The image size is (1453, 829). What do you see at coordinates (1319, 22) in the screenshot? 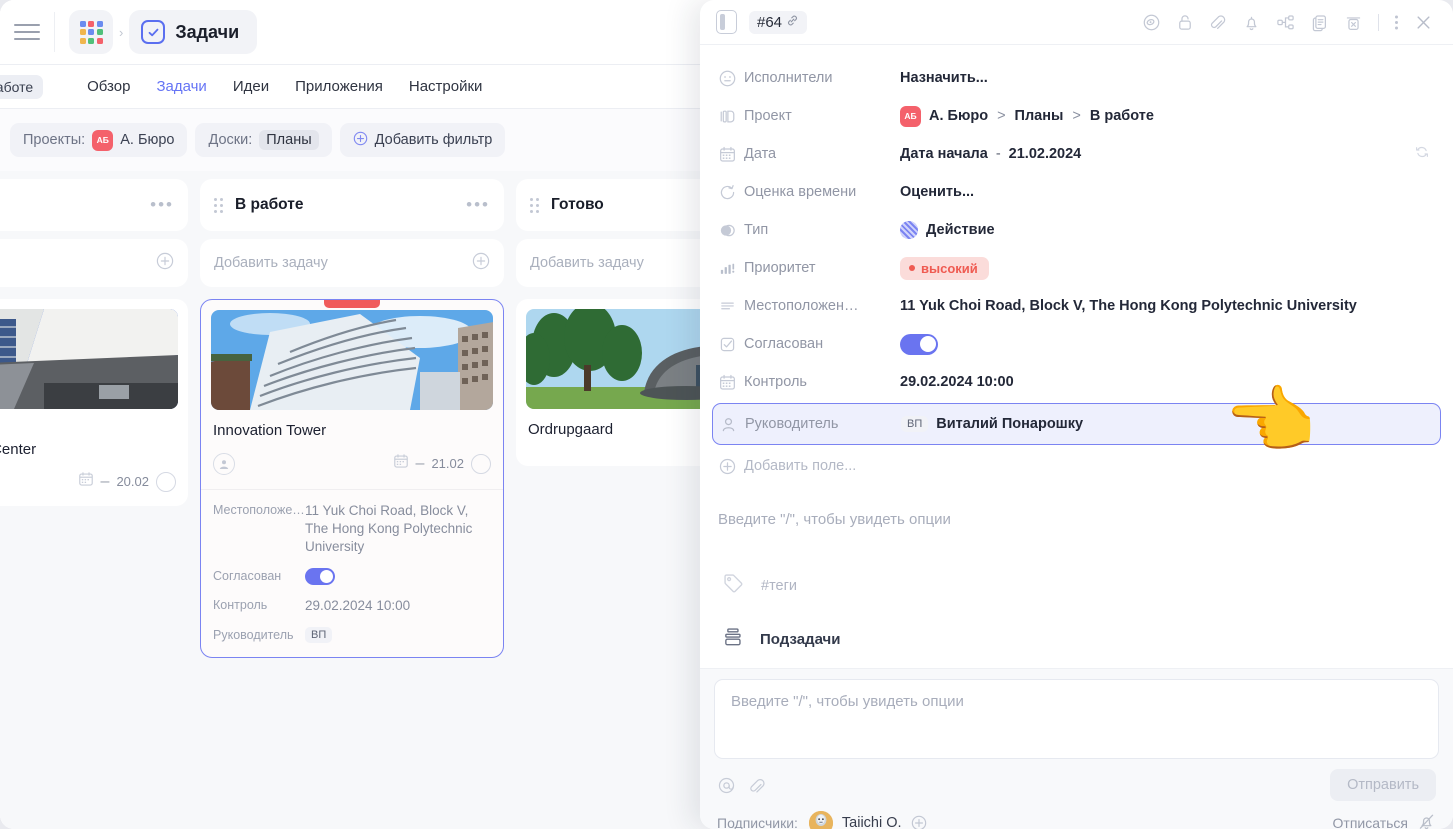
I see `duplicate-icon` at bounding box center [1319, 22].